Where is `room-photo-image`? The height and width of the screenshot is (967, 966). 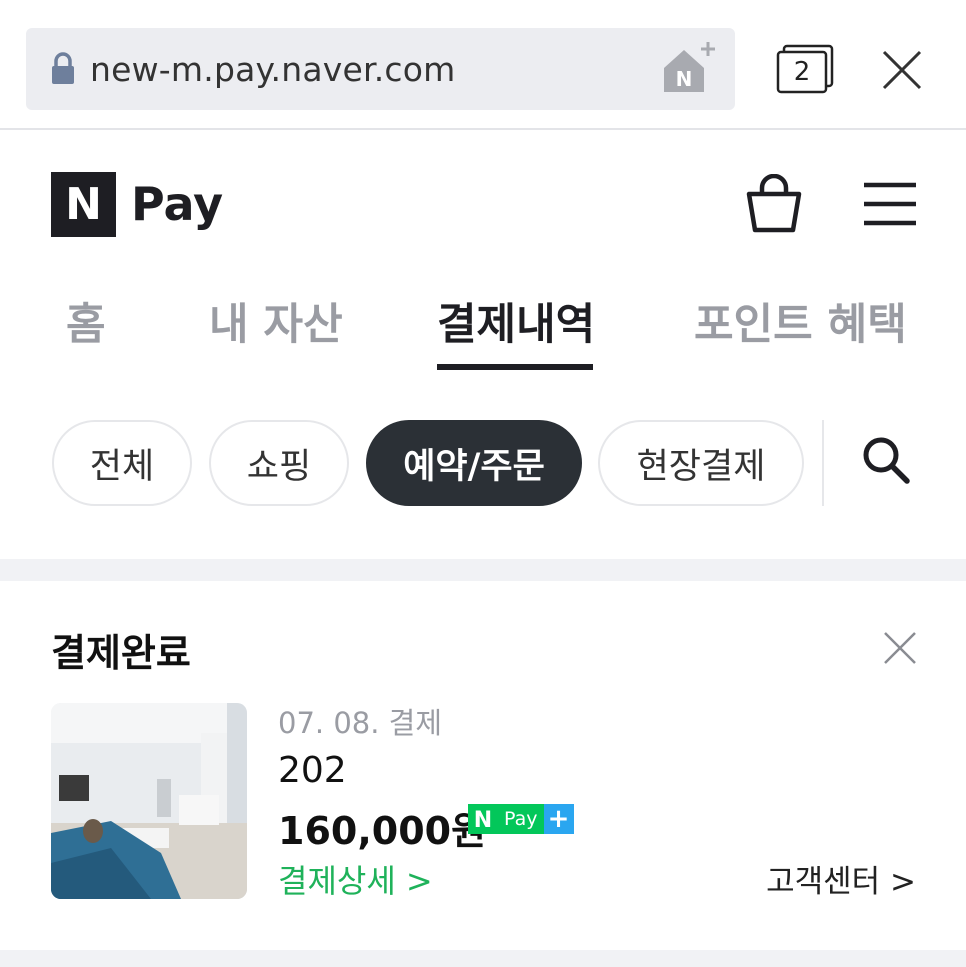
room-photo-image is located at coordinates (149, 801).